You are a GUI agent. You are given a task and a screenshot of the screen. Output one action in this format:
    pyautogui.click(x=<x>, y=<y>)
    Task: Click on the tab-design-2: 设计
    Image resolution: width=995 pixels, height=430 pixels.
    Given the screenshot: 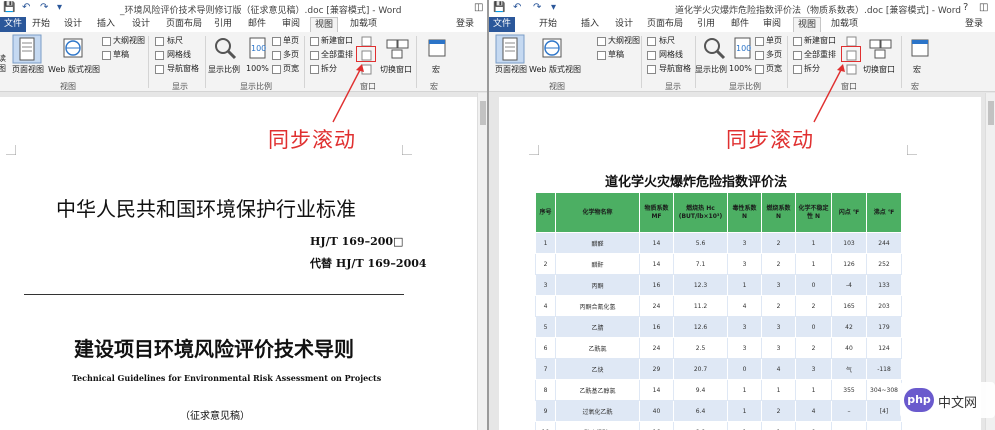 What is the action you would take?
    pyautogui.click(x=141, y=24)
    